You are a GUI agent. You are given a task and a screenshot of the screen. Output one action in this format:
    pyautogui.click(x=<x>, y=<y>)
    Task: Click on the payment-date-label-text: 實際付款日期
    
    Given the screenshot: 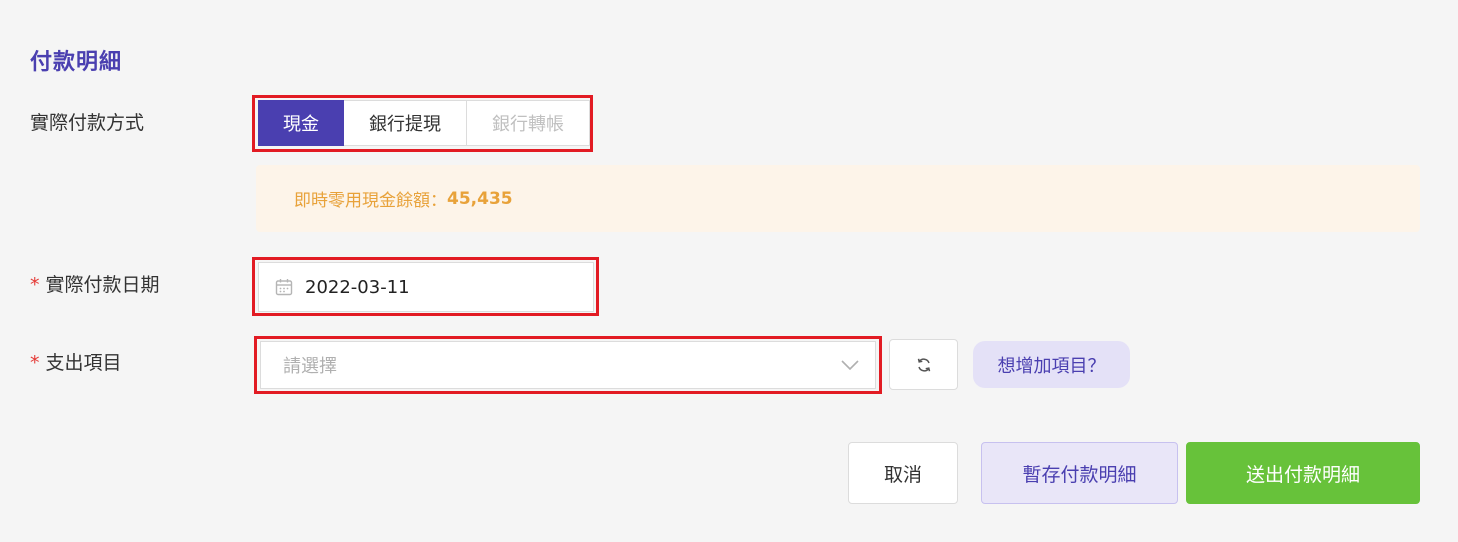 What is the action you would take?
    pyautogui.click(x=102, y=285)
    